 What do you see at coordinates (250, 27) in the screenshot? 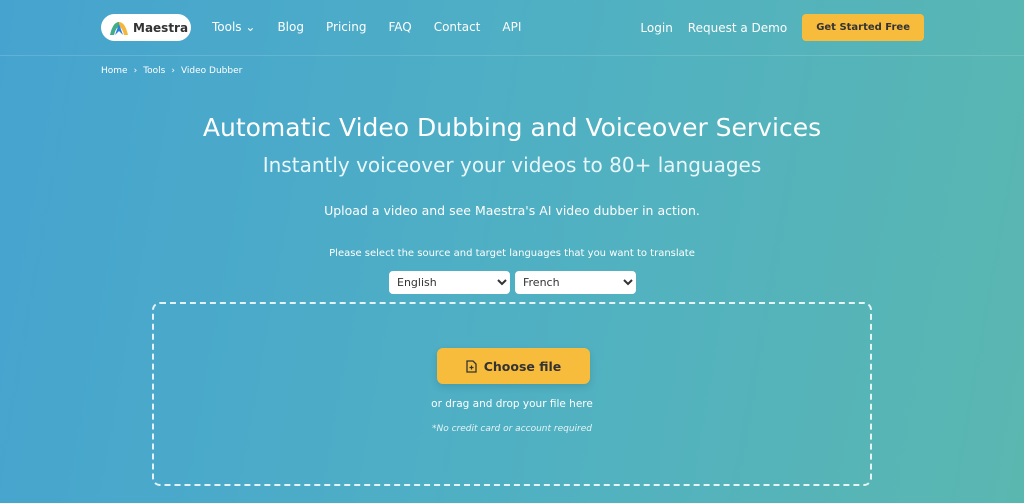
I see `chevron-down-icon: ⌄` at bounding box center [250, 27].